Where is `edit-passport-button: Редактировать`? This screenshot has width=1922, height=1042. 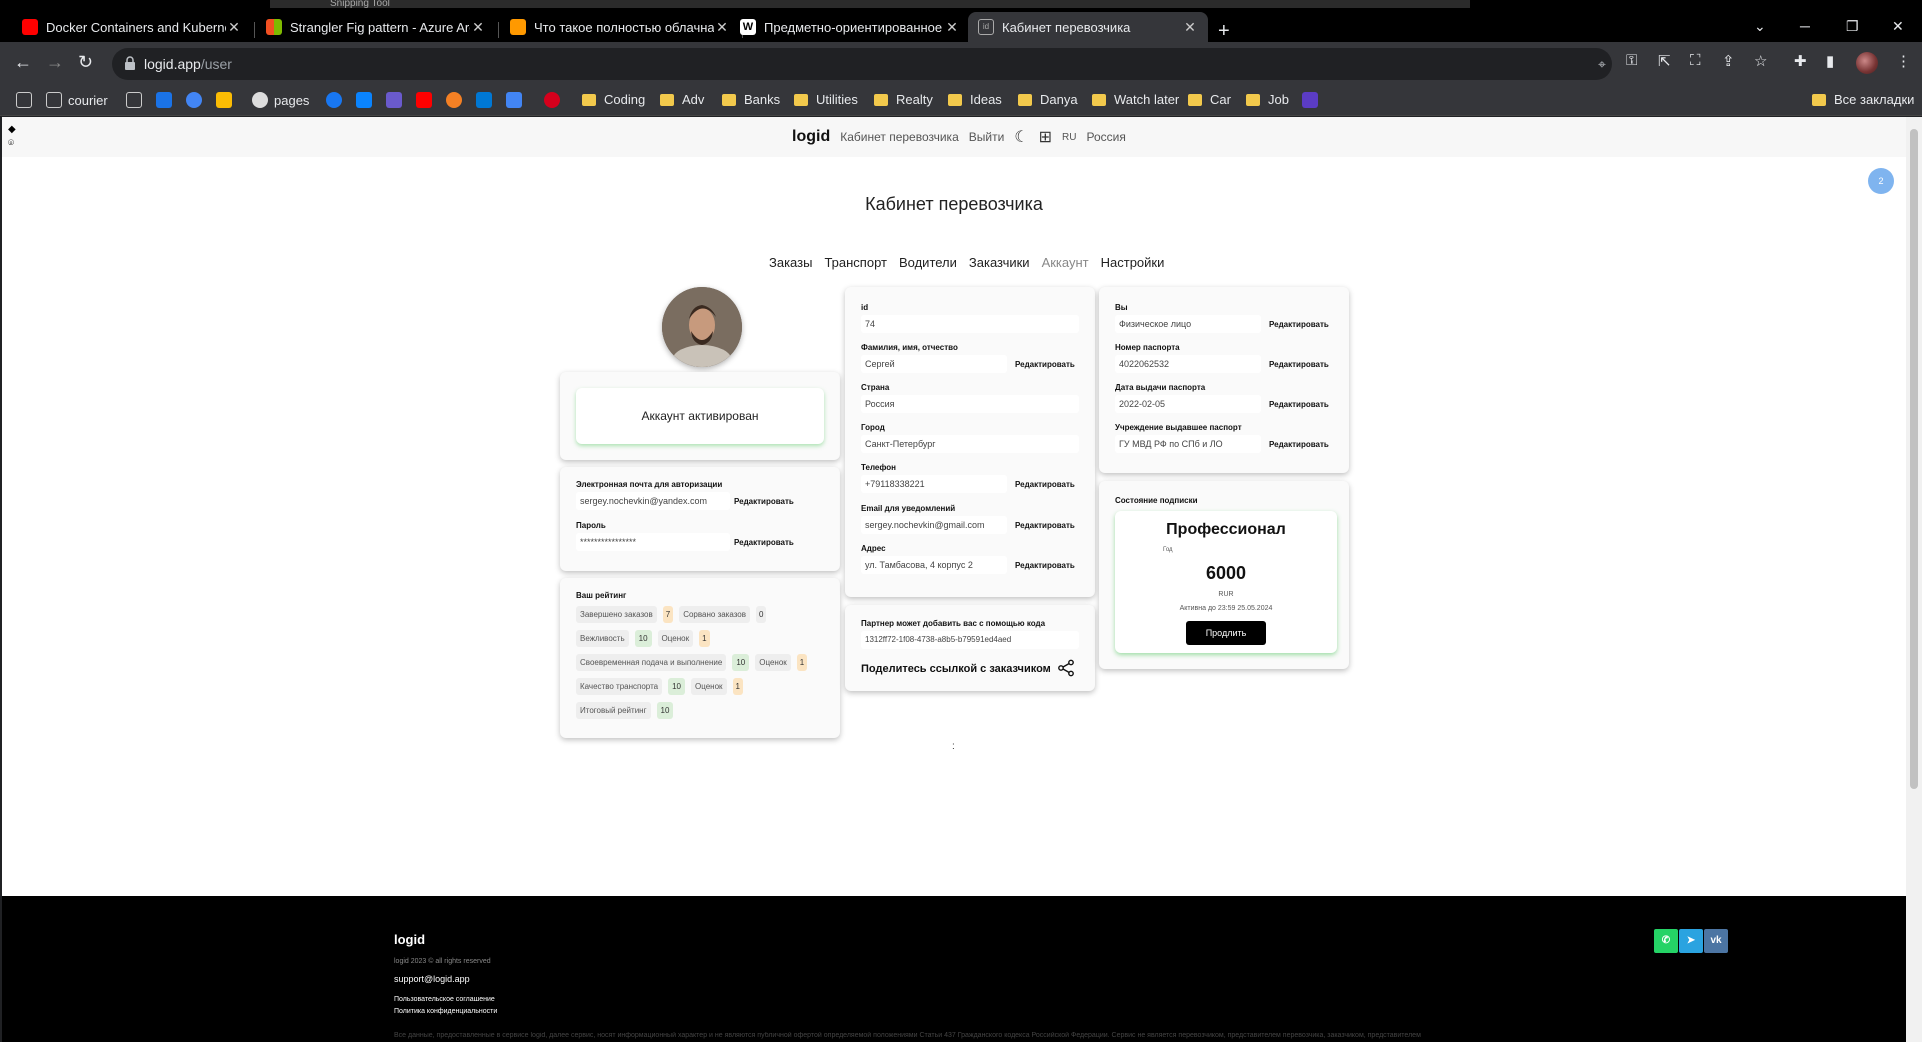 edit-passport-button: Редактировать is located at coordinates (1299, 364).